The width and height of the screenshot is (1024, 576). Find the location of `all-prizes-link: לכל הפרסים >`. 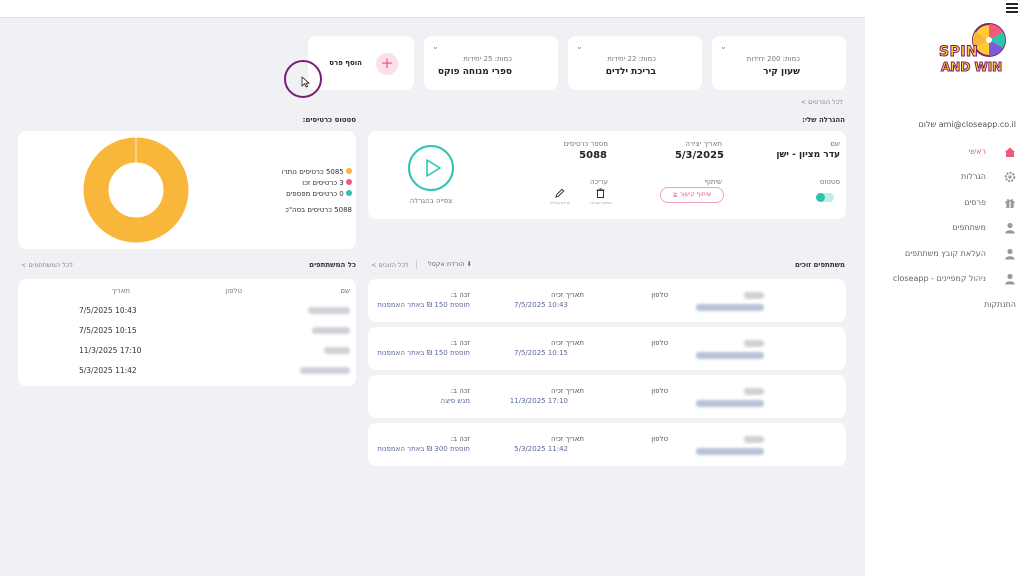

all-prizes-link: לכל הפרסים > is located at coordinates (822, 102).